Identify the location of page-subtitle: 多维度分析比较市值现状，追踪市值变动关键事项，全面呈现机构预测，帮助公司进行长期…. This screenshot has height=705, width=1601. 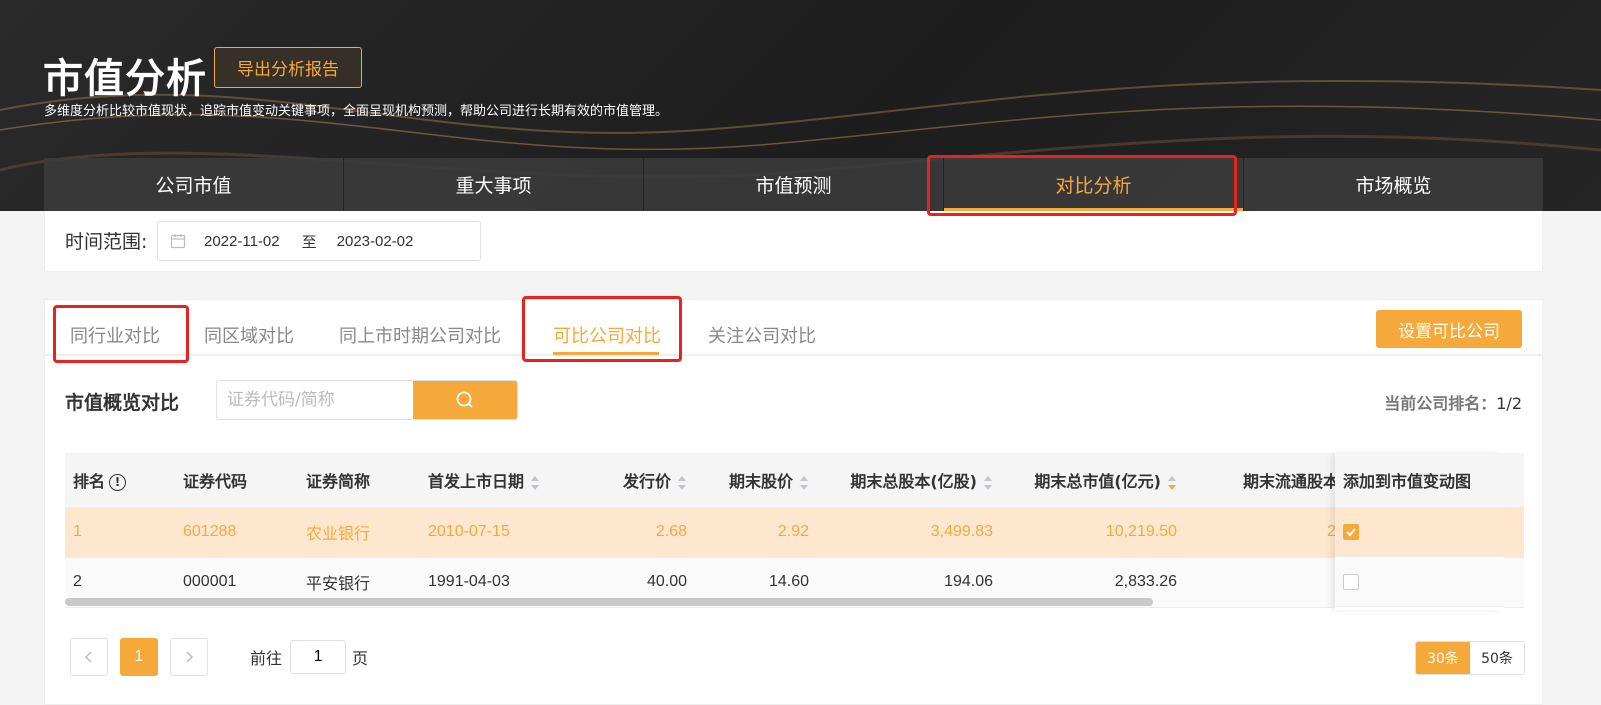
(356, 111).